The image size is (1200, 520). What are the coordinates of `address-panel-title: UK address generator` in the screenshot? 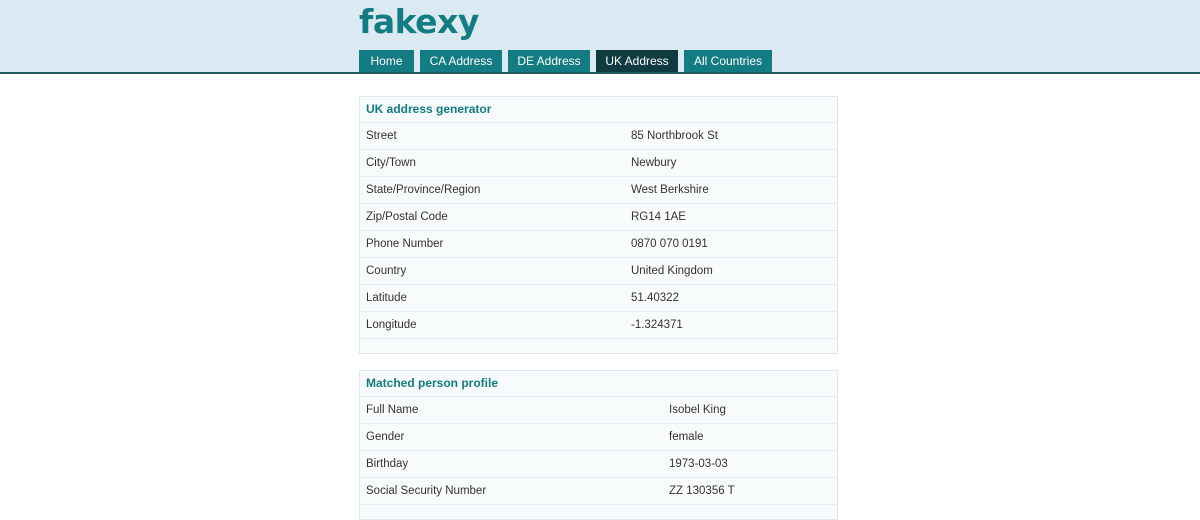 It's located at (598, 110).